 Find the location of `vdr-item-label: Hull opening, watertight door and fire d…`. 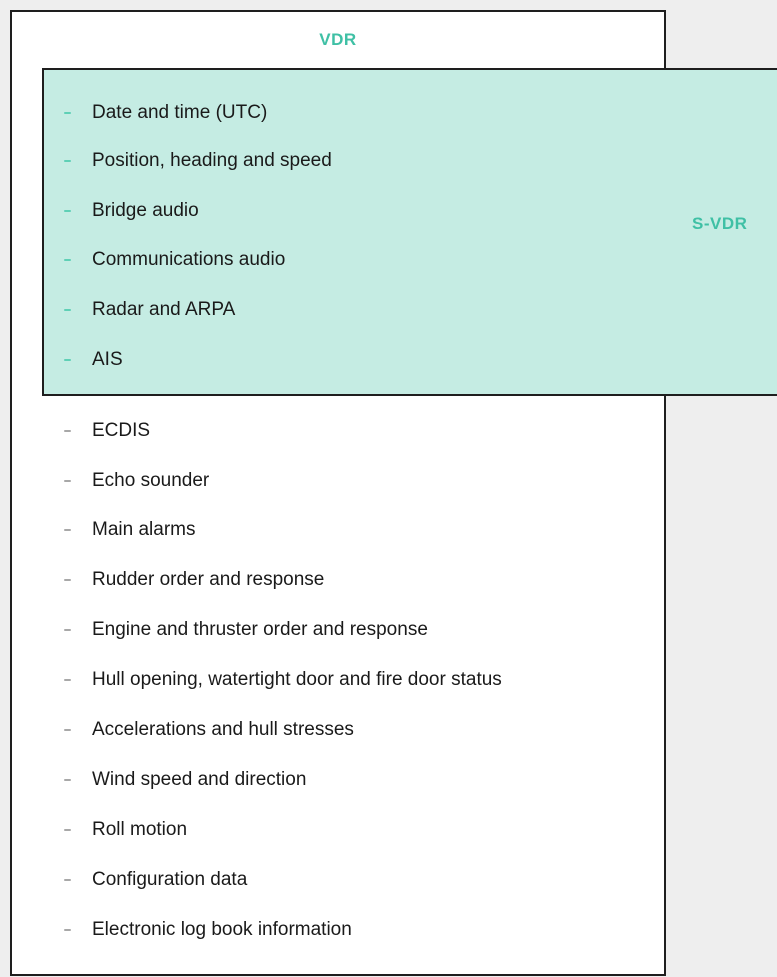

vdr-item-label: Hull opening, watertight door and fire d… is located at coordinates (297, 679).